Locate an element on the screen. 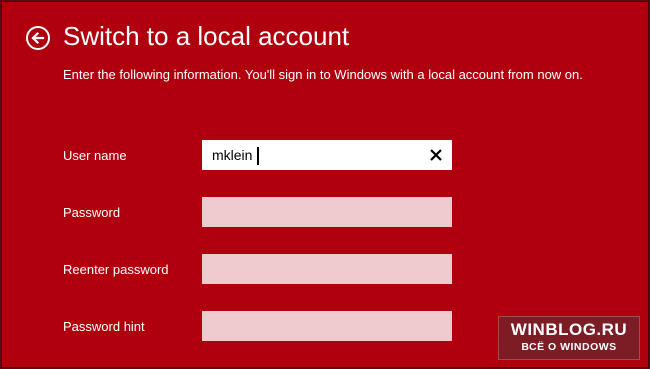 This screenshot has width=650, height=369. page-title: Switch to a local account is located at coordinates (206, 36).